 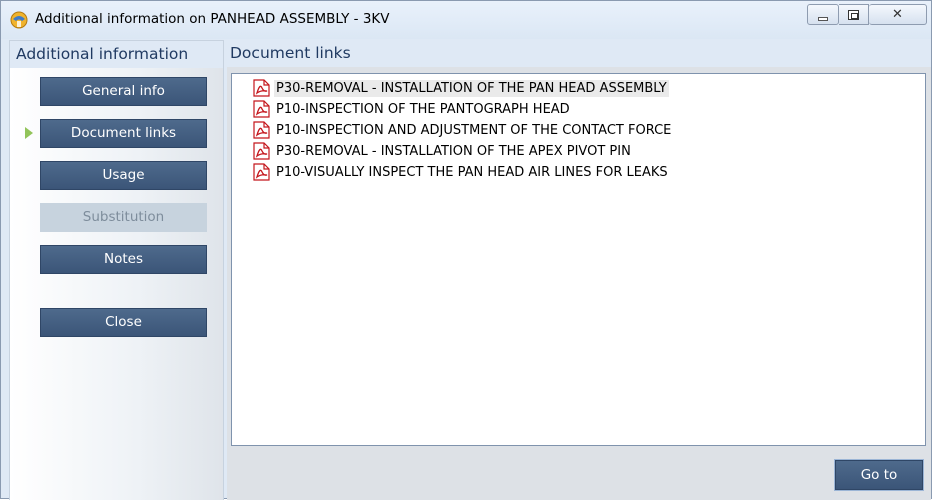 I want to click on maximize-icon, so click(x=853, y=14).